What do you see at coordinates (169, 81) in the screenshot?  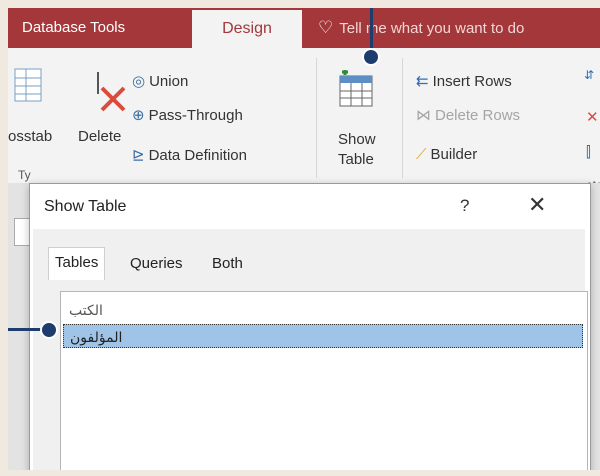 I see `union-label: Union` at bounding box center [169, 81].